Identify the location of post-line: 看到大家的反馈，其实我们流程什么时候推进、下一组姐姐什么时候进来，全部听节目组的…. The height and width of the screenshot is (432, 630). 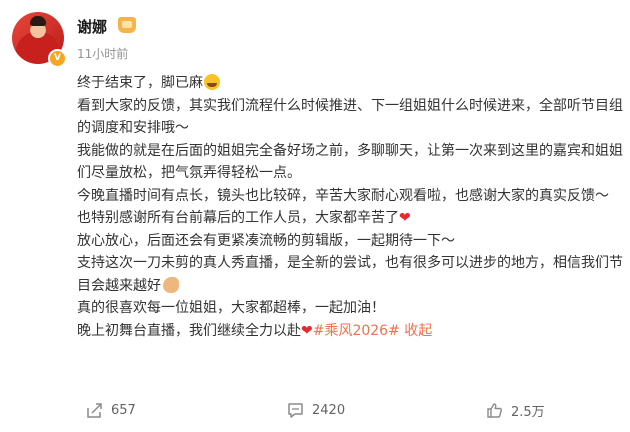
(350, 117).